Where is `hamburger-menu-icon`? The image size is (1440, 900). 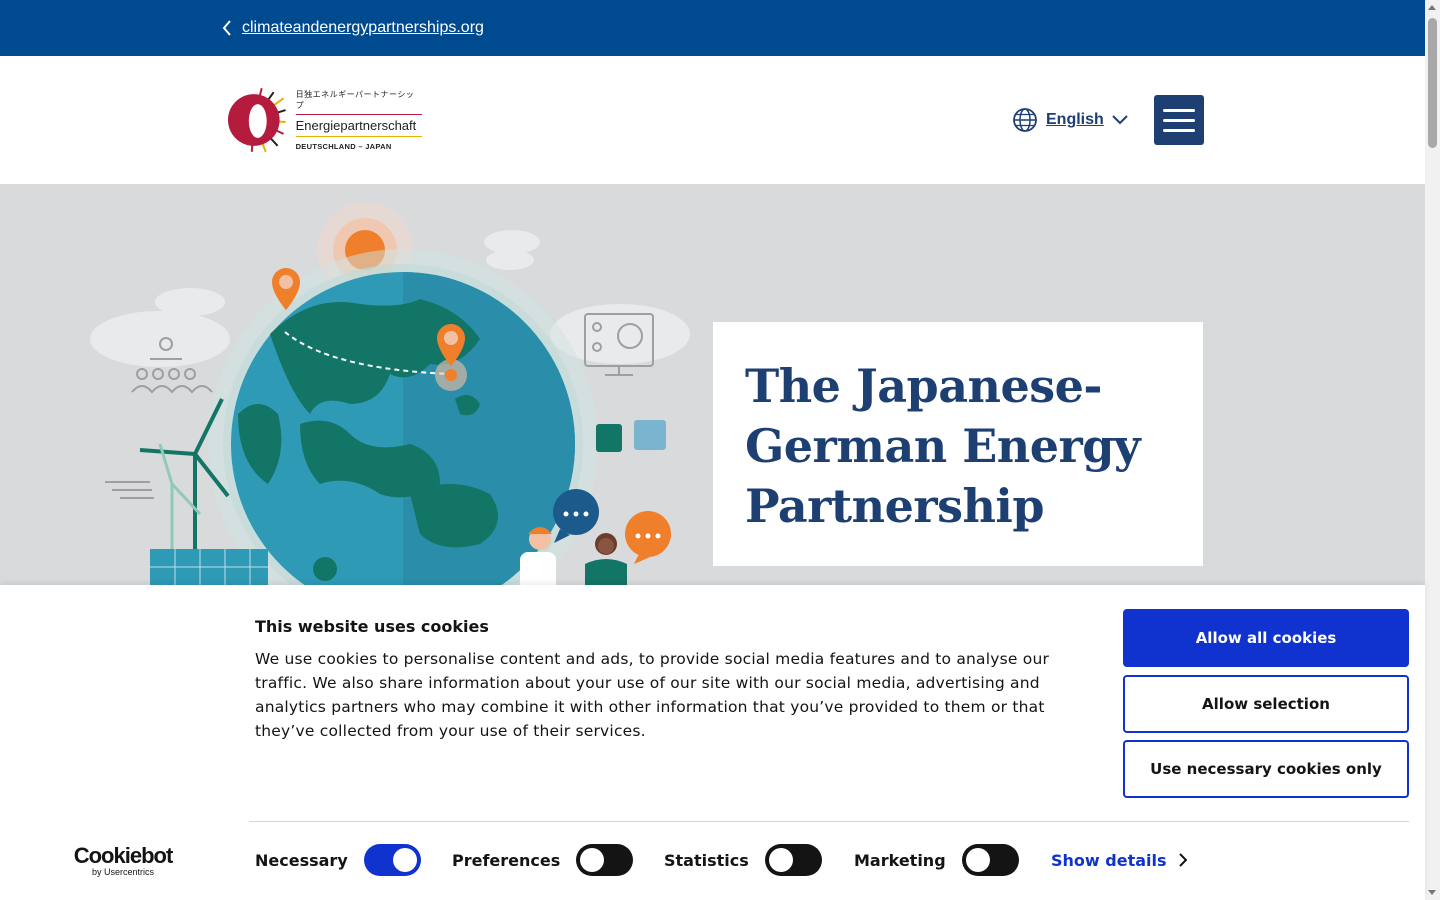 hamburger-menu-icon is located at coordinates (1179, 120).